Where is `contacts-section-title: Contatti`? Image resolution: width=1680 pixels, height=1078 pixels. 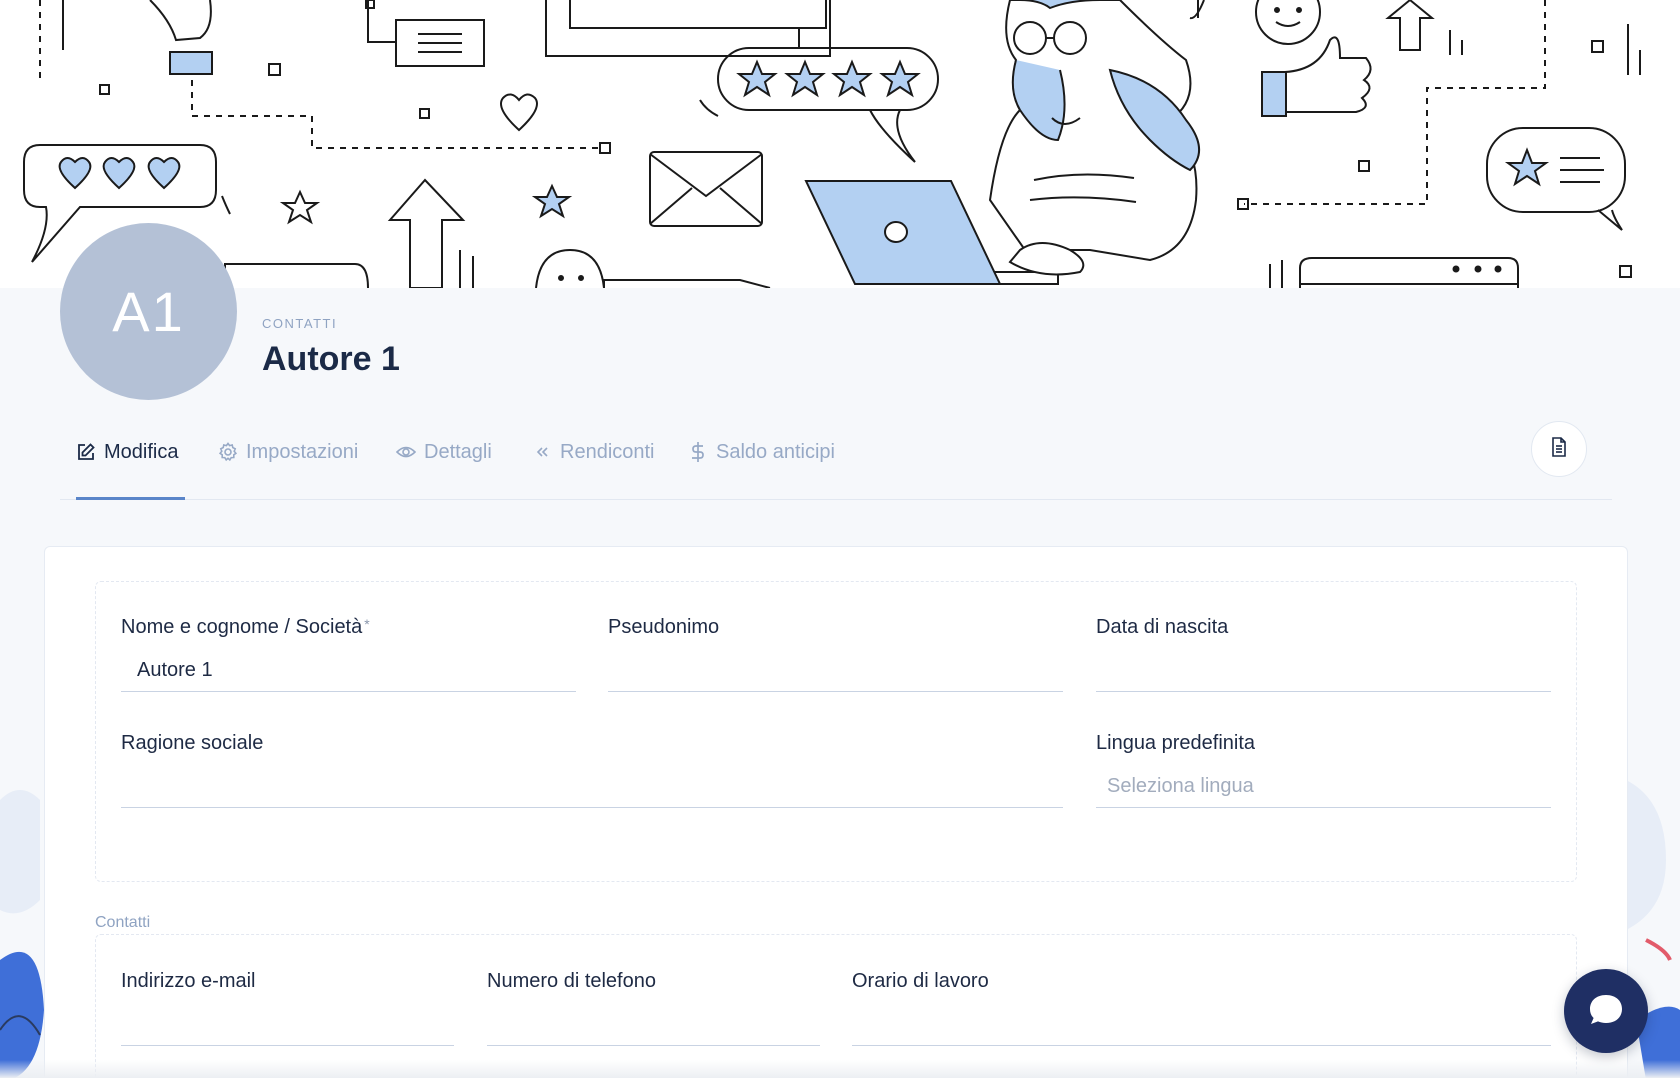
contacts-section-title: Contatti is located at coordinates (123, 922).